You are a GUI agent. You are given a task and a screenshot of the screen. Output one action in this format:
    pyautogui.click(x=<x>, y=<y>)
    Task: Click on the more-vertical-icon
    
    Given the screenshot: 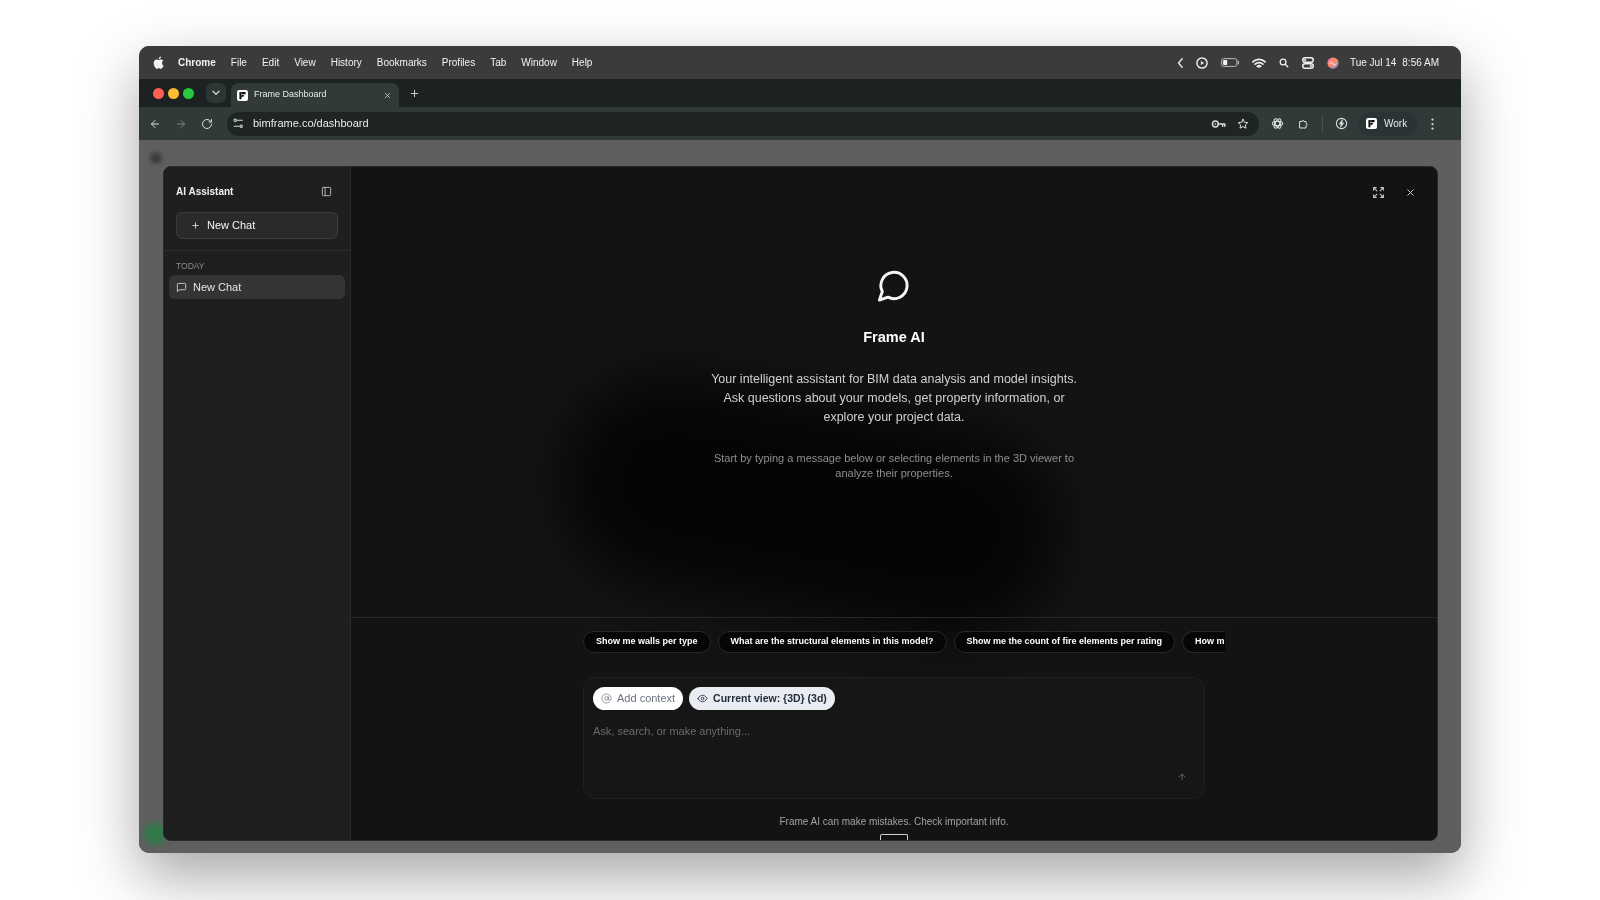 What is the action you would take?
    pyautogui.click(x=1433, y=123)
    